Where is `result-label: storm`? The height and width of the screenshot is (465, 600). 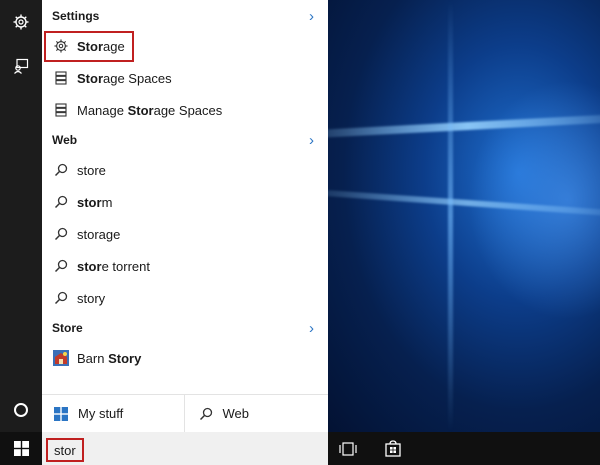
result-label: storm is located at coordinates (95, 202).